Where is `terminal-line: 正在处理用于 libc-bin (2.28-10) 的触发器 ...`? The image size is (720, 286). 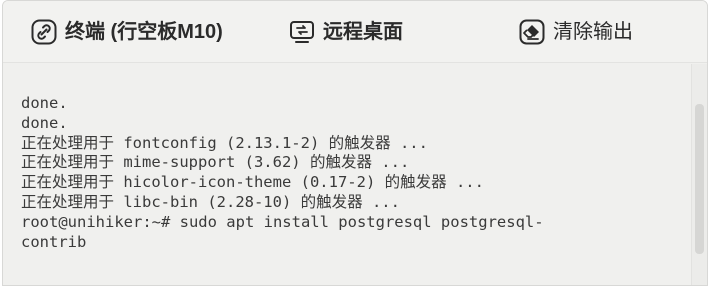 terminal-line: 正在处理用于 libc-bin (2.28-10) 的触发器 ... is located at coordinates (210, 201).